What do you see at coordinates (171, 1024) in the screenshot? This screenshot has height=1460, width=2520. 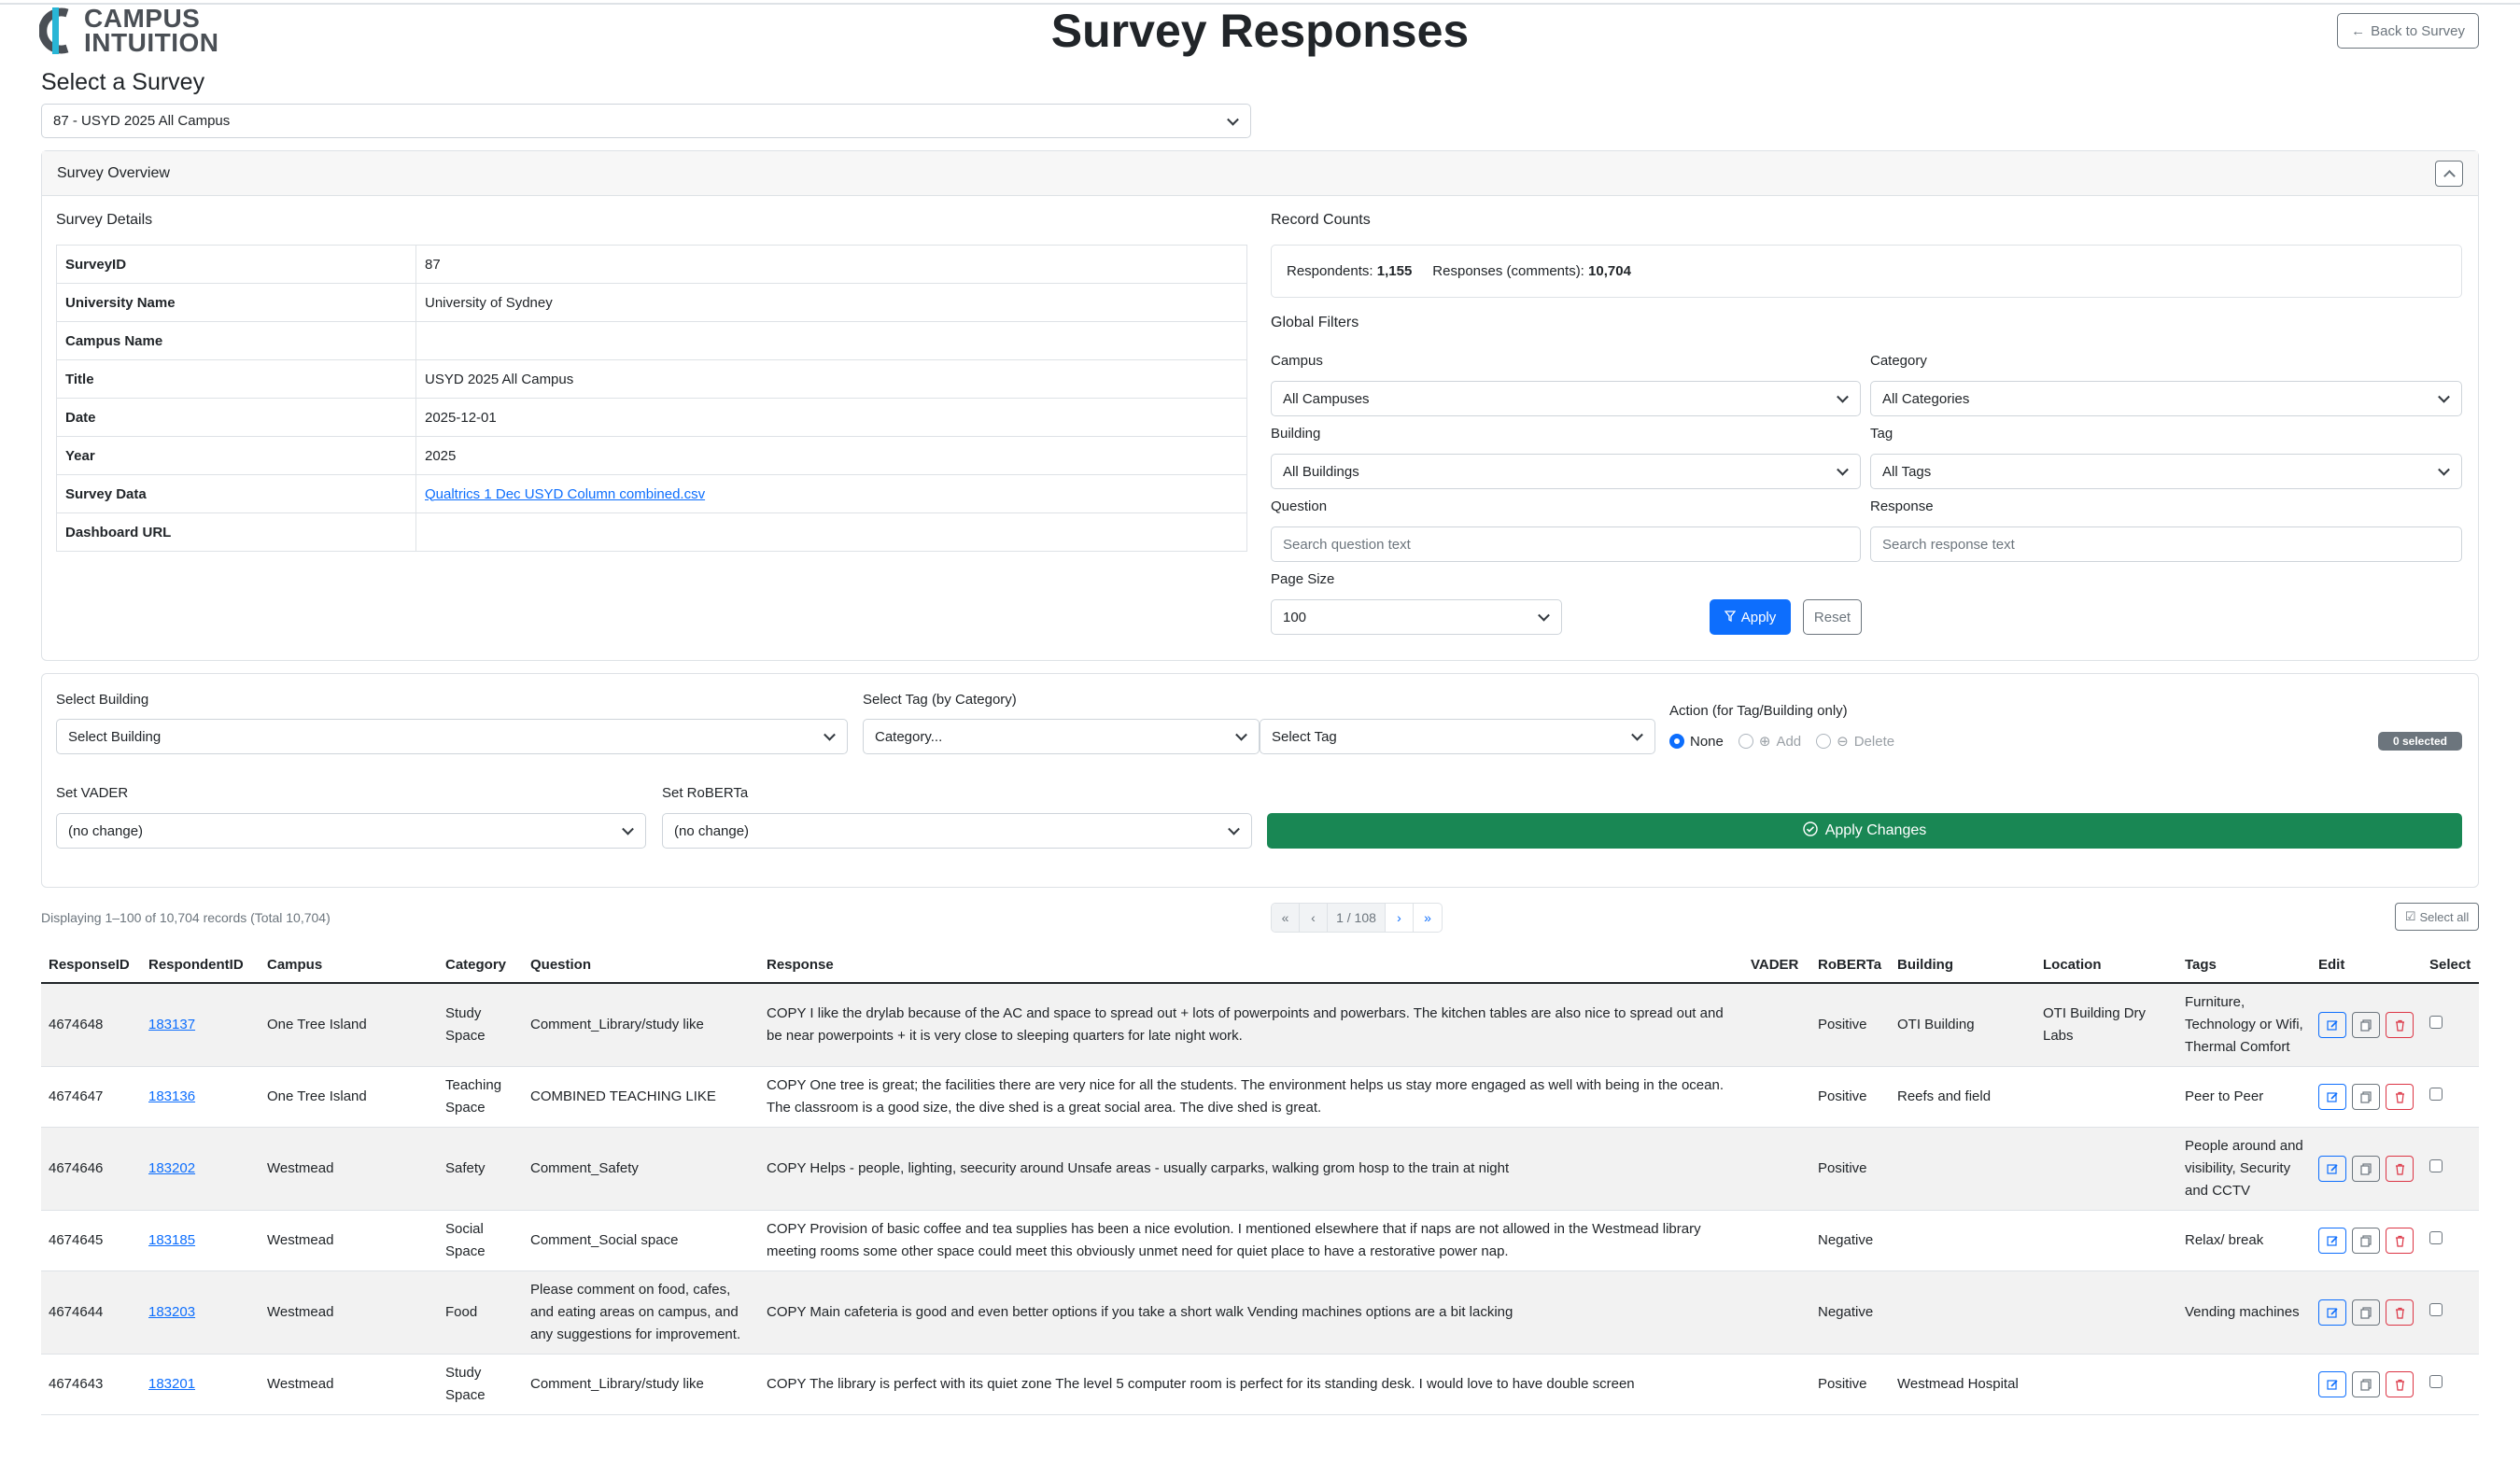 I see `respondent-link: 183137` at bounding box center [171, 1024].